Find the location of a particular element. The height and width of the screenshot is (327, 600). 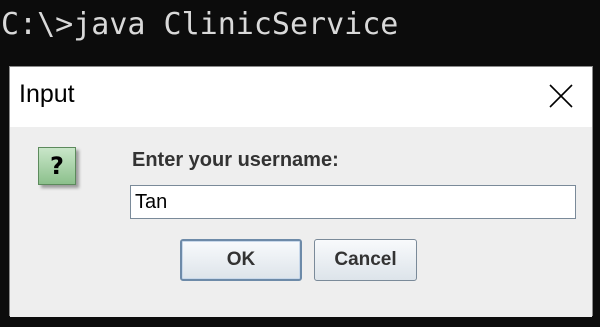

dialog-title: Input is located at coordinates (47, 94).